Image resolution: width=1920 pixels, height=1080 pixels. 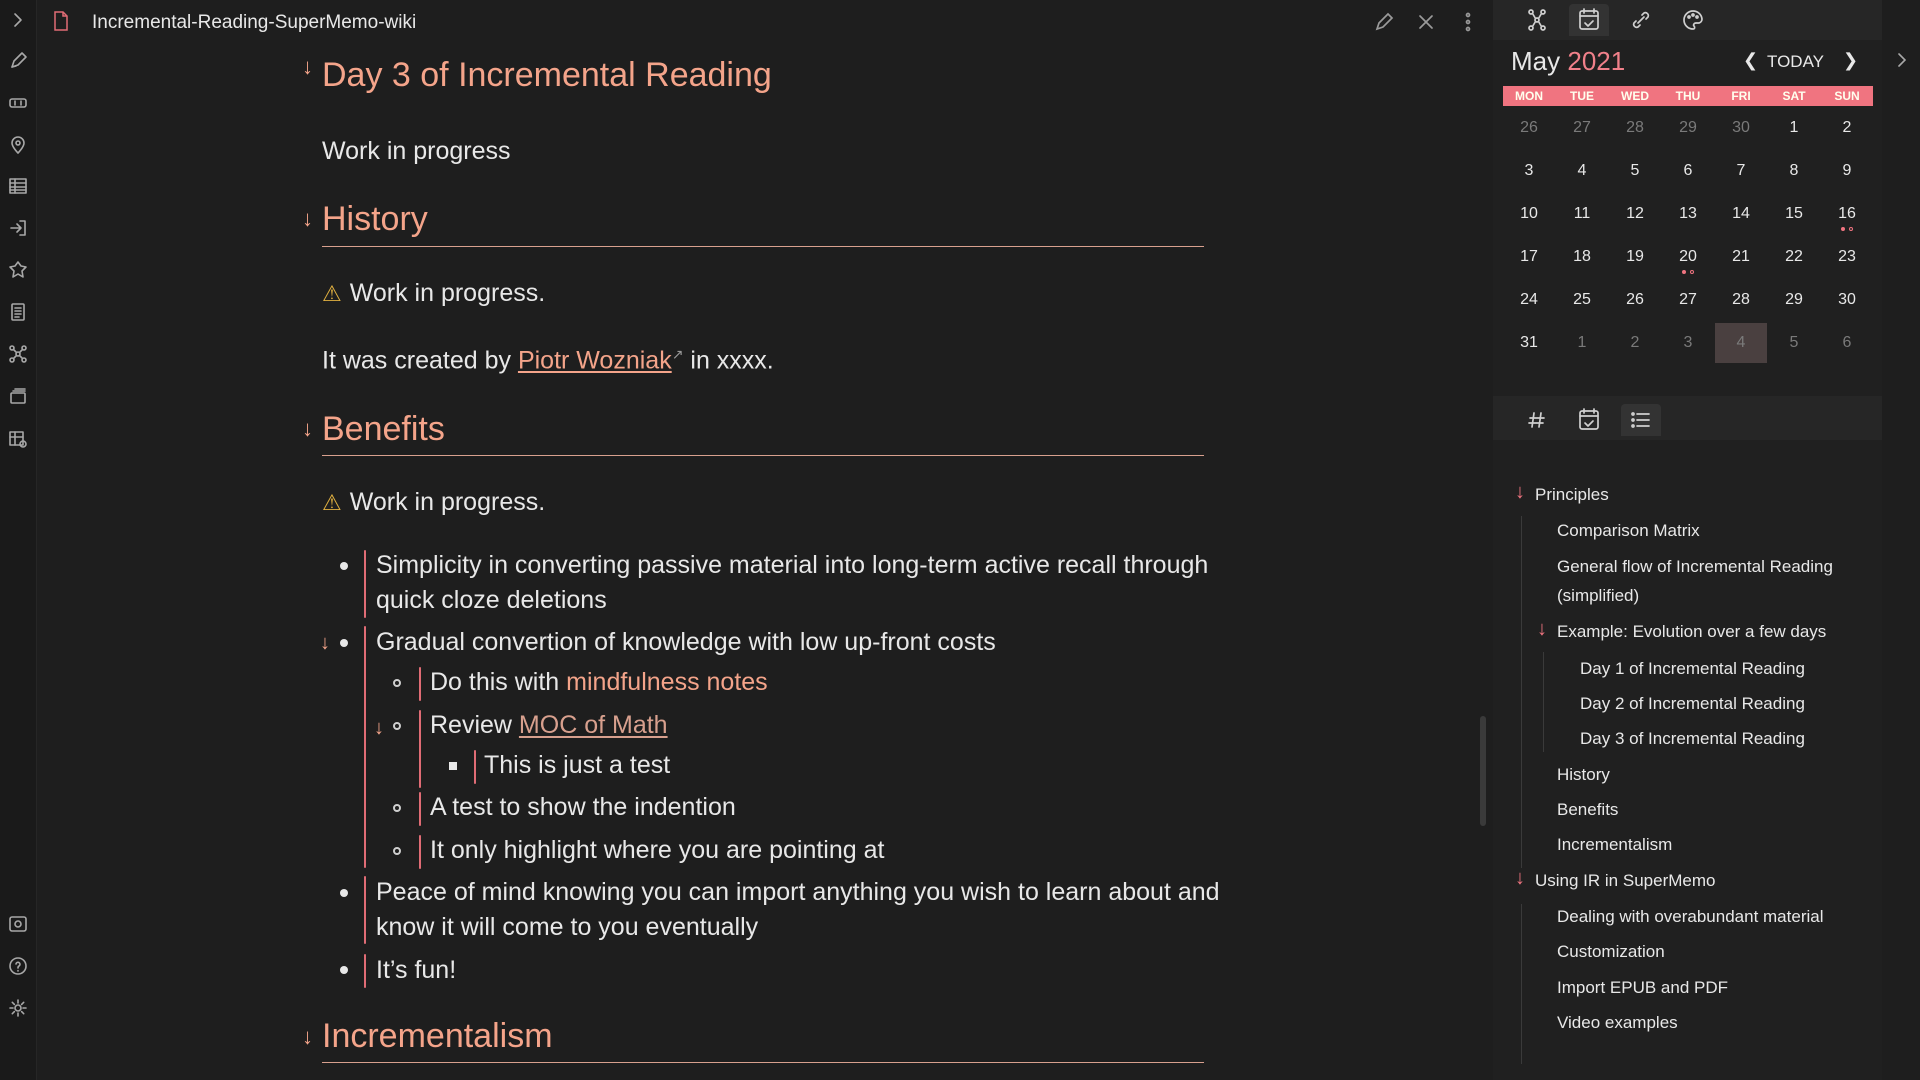 What do you see at coordinates (1582, 300) in the screenshot?
I see `calendar-day: 25` at bounding box center [1582, 300].